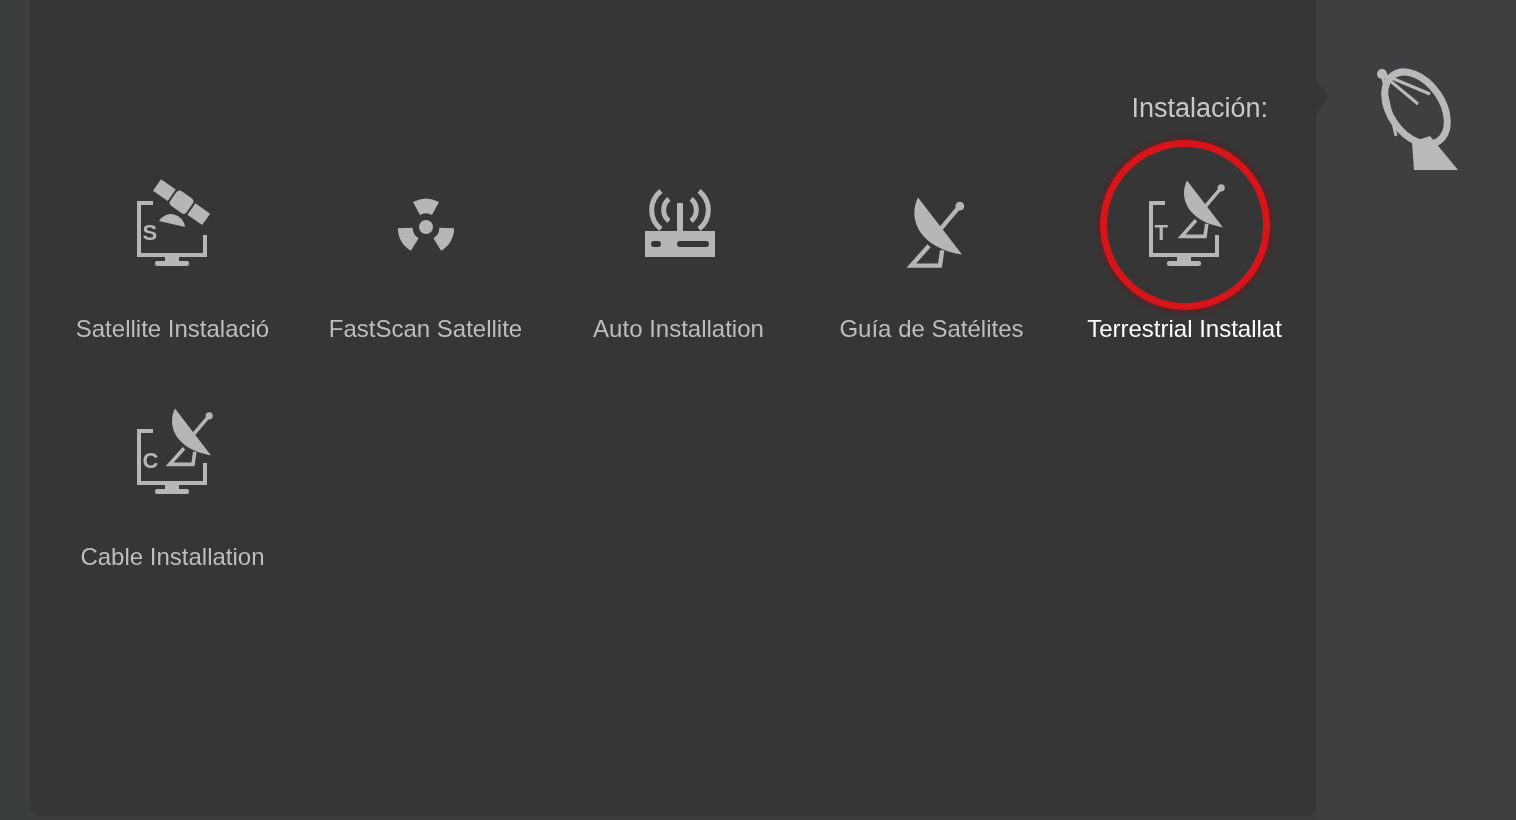 The width and height of the screenshot is (1516, 820). I want to click on menu-item: C Cable Installation, so click(172, 470).